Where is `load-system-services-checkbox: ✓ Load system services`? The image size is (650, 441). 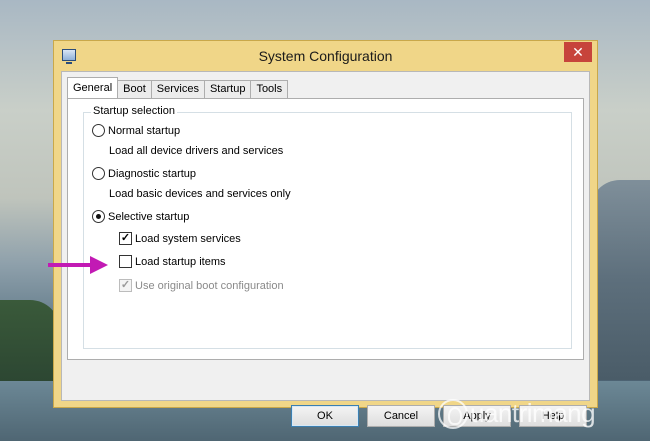 load-system-services-checkbox: ✓ Load system services is located at coordinates (180, 238).